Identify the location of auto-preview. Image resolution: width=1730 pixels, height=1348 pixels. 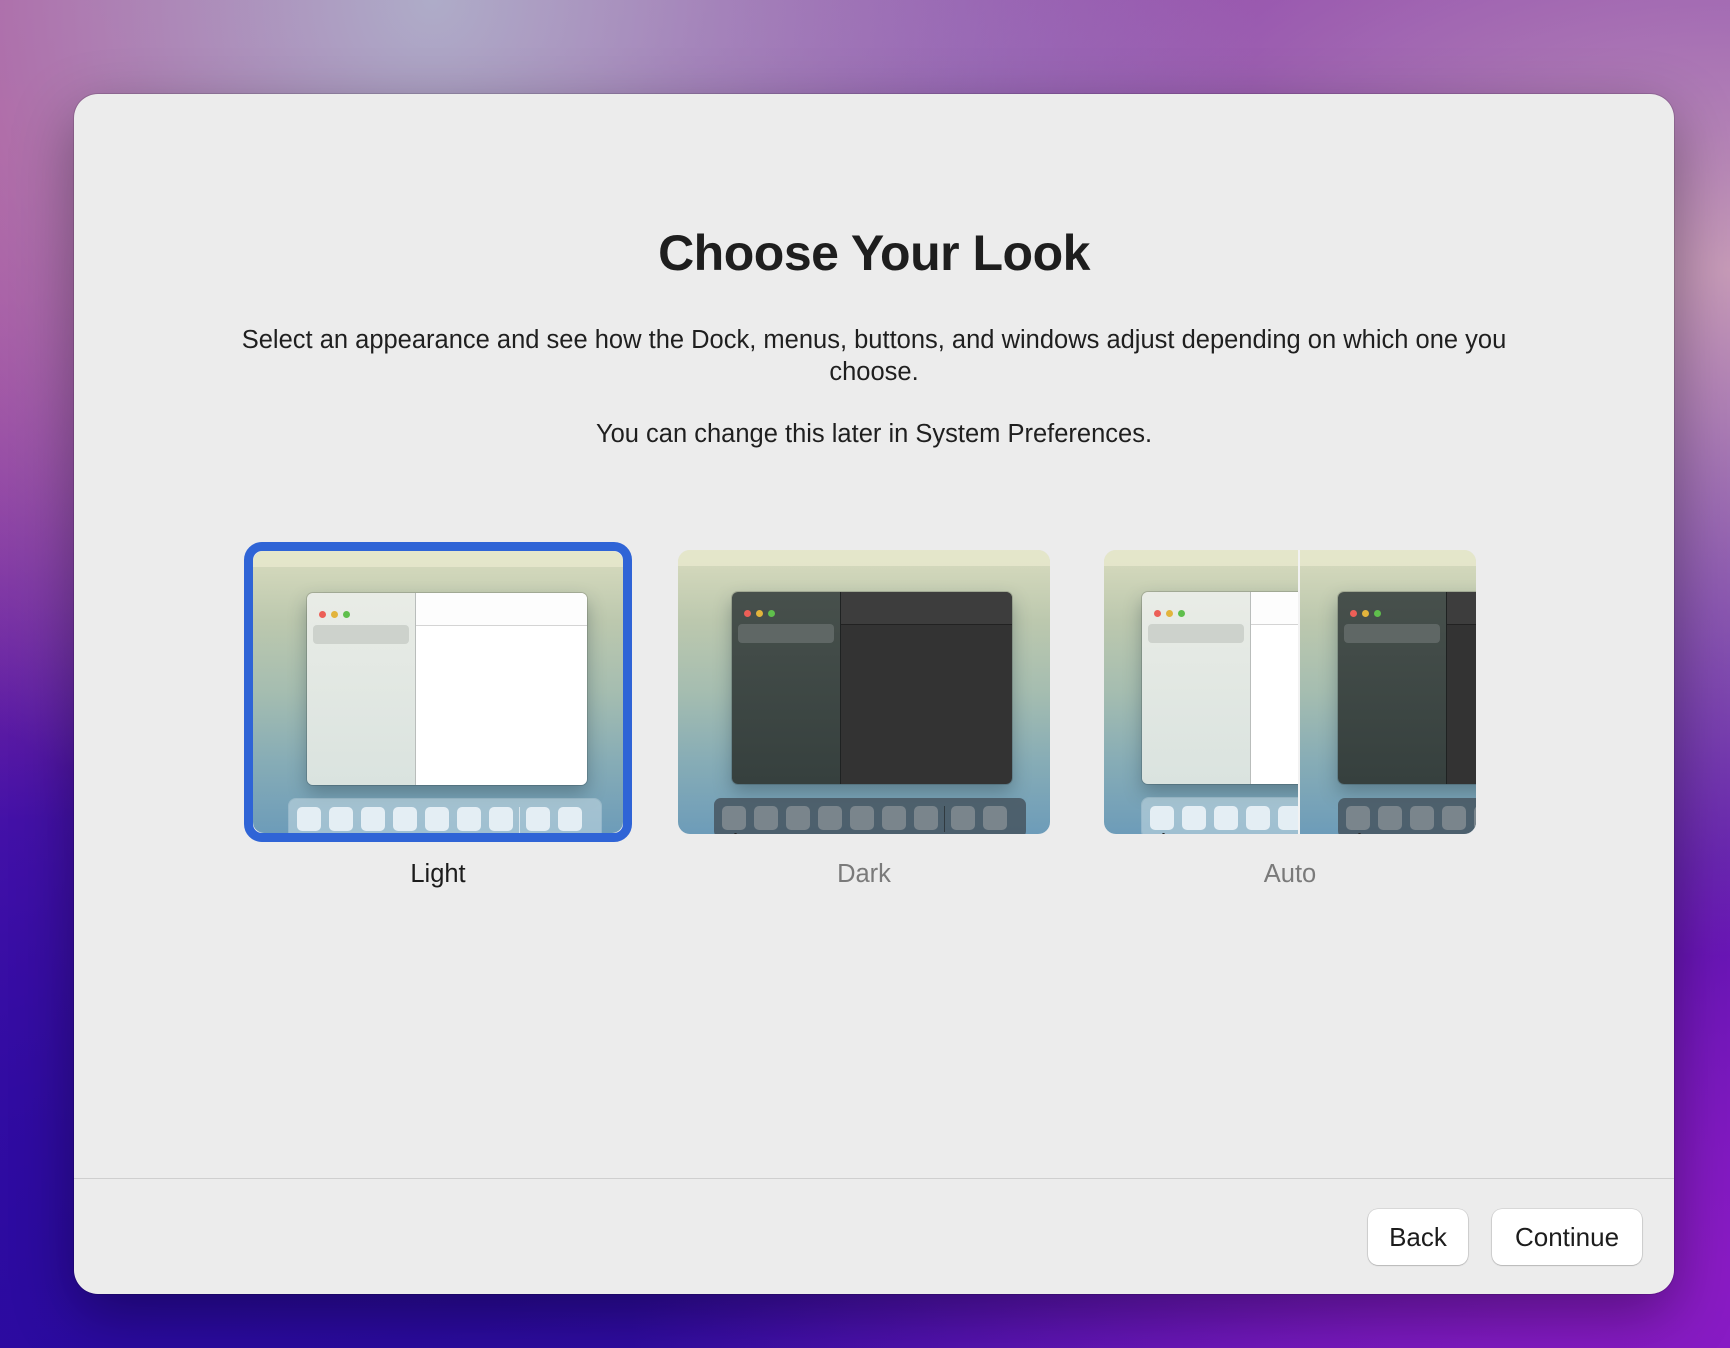
(1290, 692).